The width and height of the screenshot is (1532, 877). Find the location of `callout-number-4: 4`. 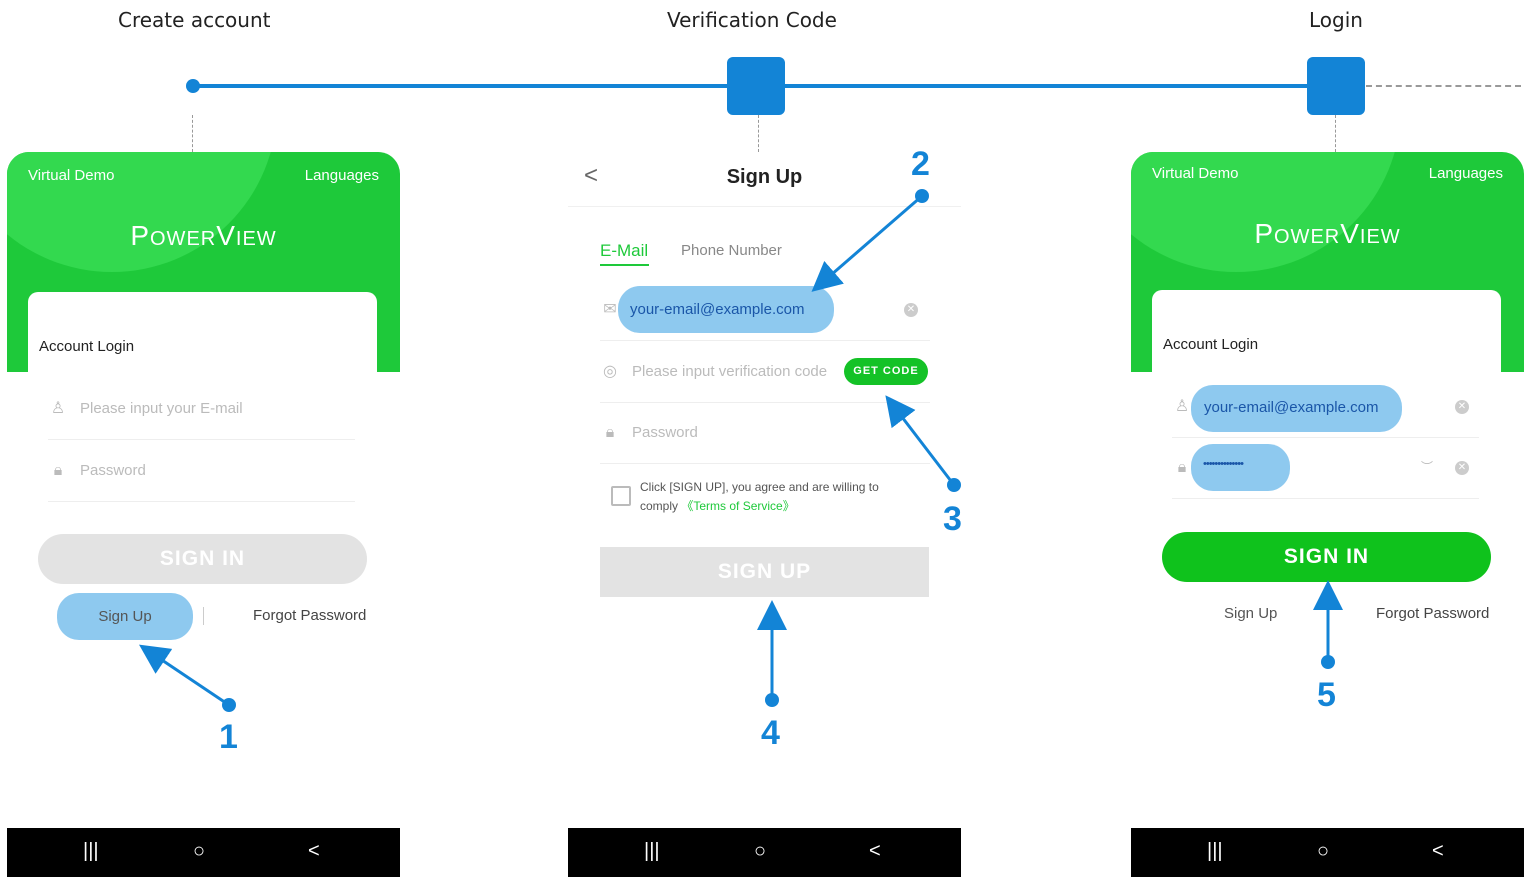

callout-number-4: 4 is located at coordinates (770, 733).